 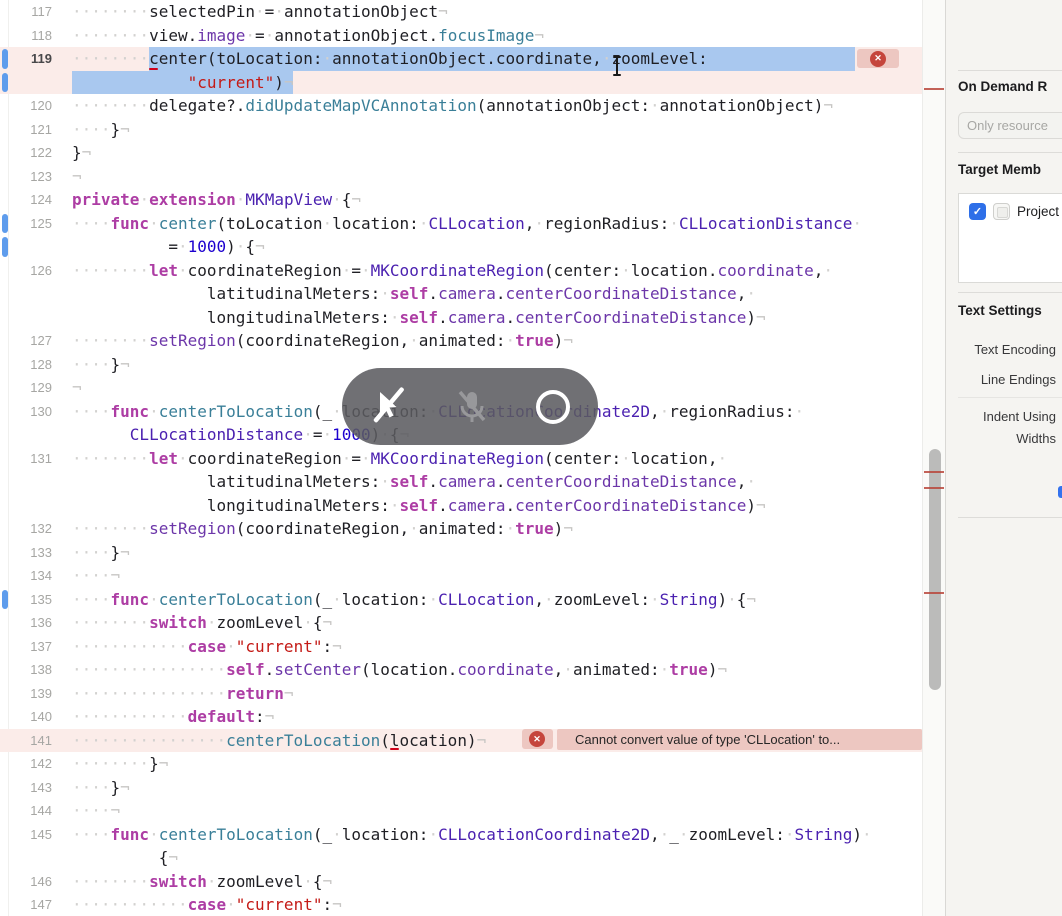 What do you see at coordinates (26, 200) in the screenshot?
I see `line-number: 124` at bounding box center [26, 200].